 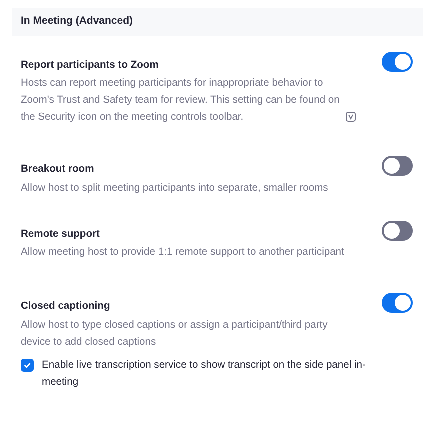 What do you see at coordinates (181, 101) in the screenshot?
I see `setting-description: Hosts can report meeting participants for inappropriate behavior to Zoom's Trust and Safety team for review. This setting can be found on the Security icon on the meeting controls toolbar.` at bounding box center [181, 101].